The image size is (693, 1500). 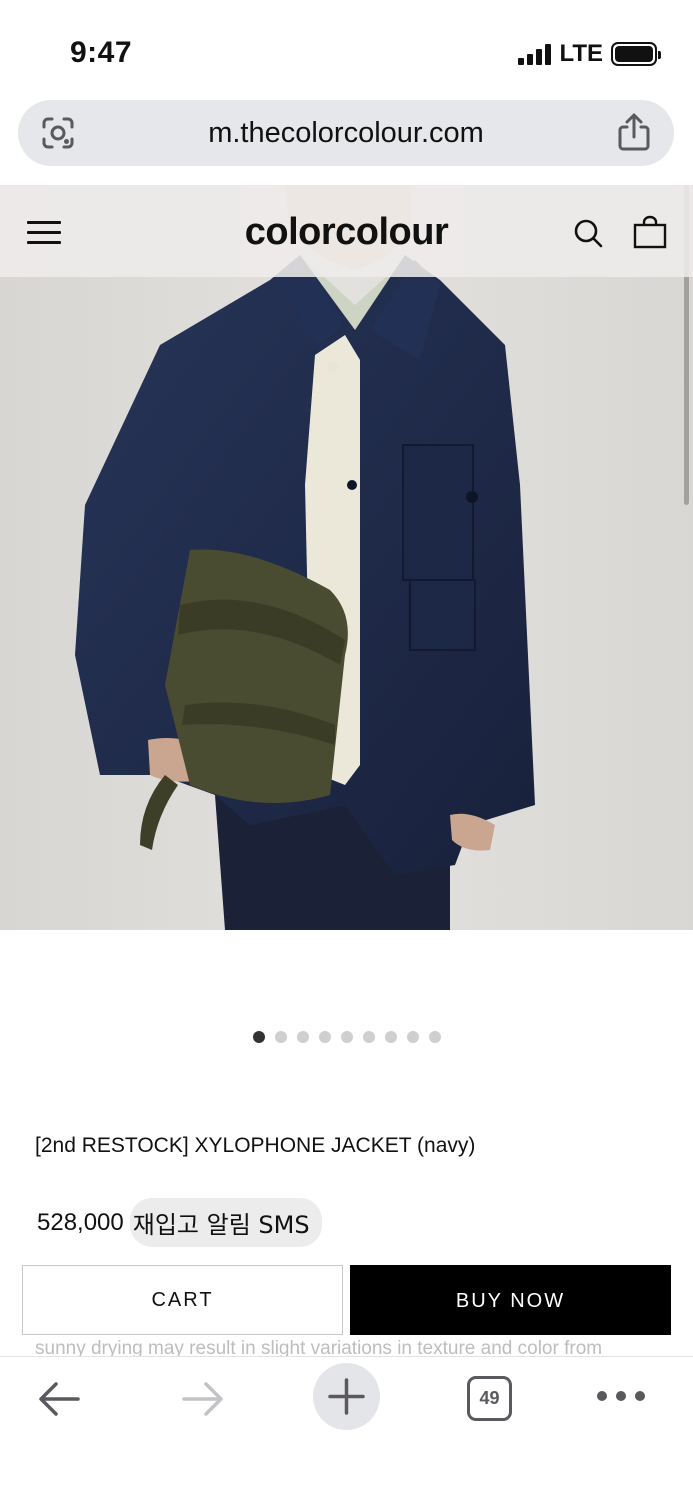 What do you see at coordinates (588, 233) in the screenshot?
I see `search-icon` at bounding box center [588, 233].